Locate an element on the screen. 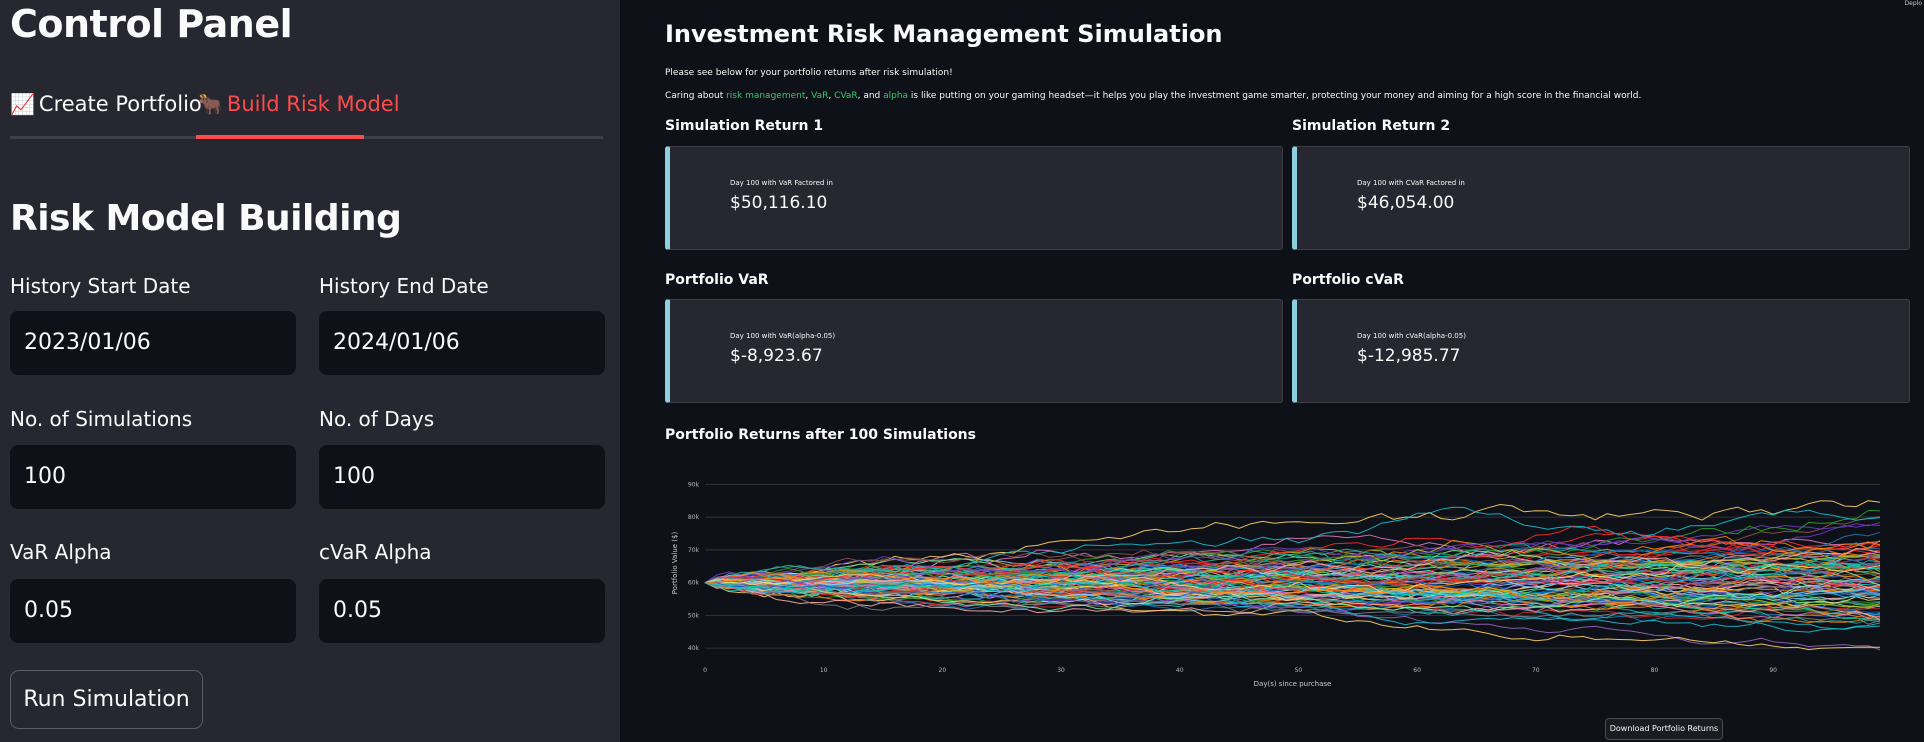  run-simulation-button: Run Simulation is located at coordinates (106, 699).